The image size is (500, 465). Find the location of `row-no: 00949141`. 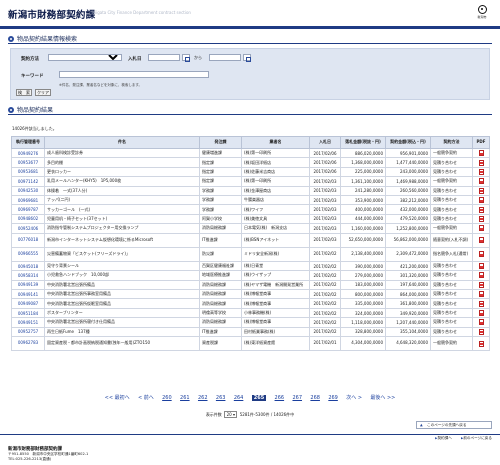

row-no: 00949141 is located at coordinates (28, 294).